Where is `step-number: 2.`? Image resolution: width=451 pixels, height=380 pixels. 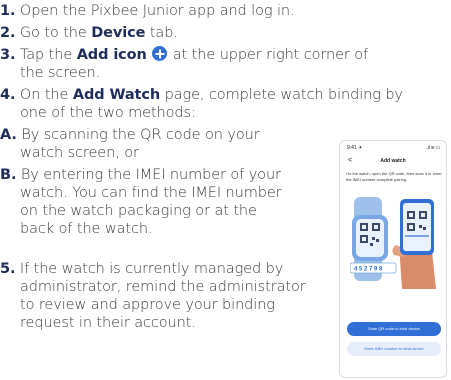
step-number: 2. is located at coordinates (8, 33).